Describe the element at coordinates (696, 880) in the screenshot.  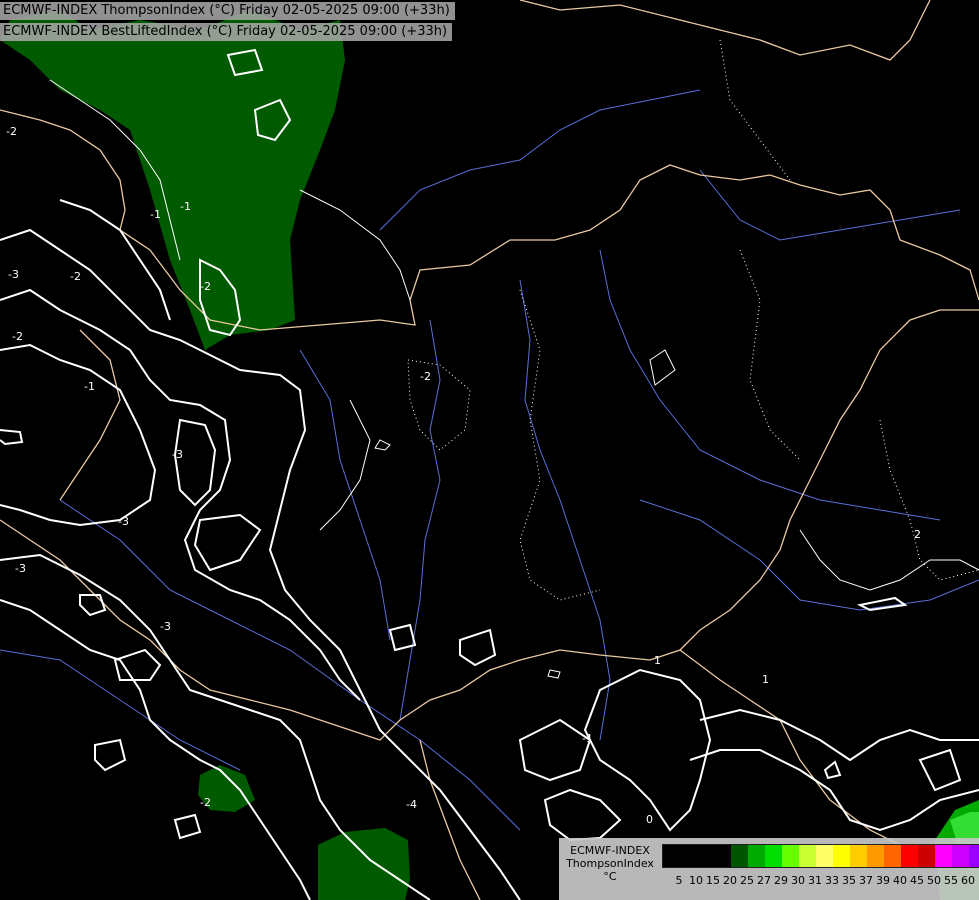
I see `legend-tick-label: 10` at that location.